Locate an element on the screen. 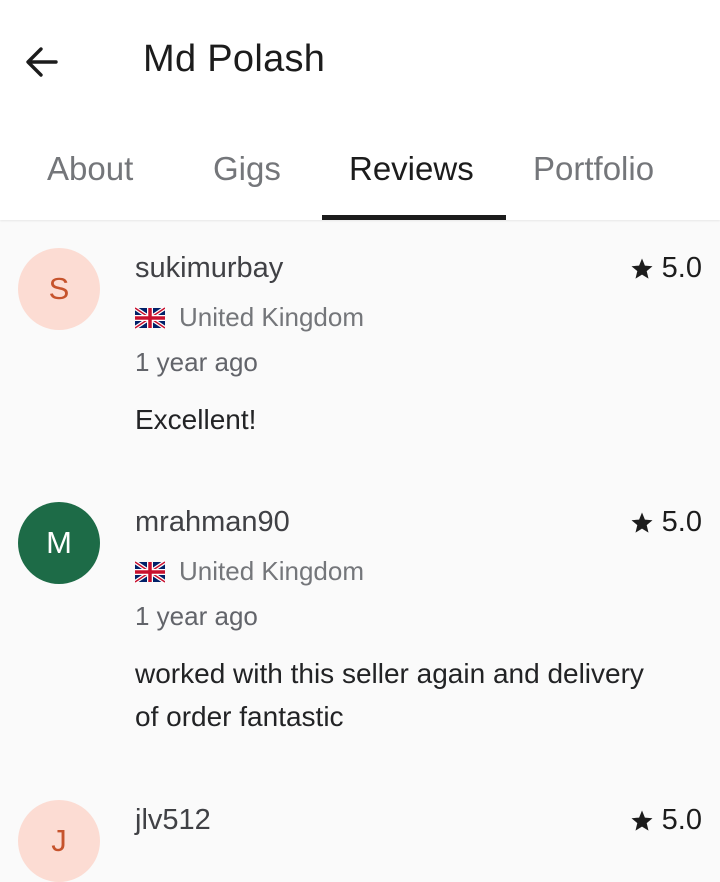  avatar: M is located at coordinates (59, 543).